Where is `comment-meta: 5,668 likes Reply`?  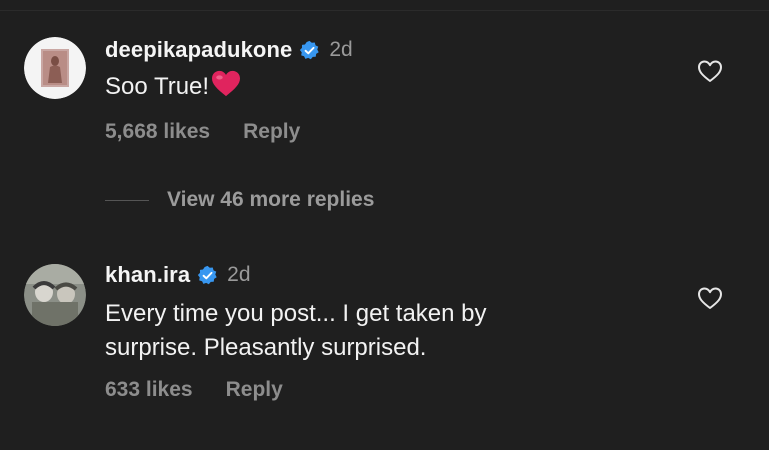 comment-meta: 5,668 likes Reply is located at coordinates (202, 132).